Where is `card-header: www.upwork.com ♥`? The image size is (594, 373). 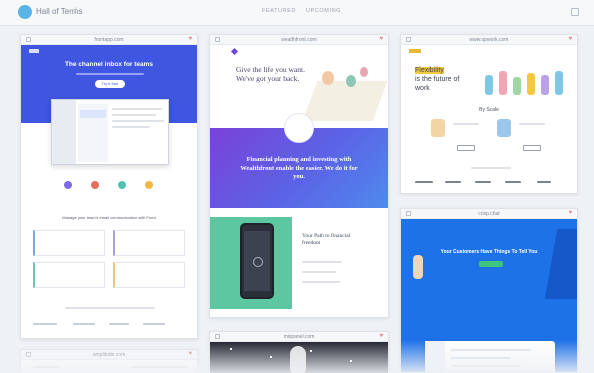
card-header: www.upwork.com ♥ is located at coordinates (489, 40).